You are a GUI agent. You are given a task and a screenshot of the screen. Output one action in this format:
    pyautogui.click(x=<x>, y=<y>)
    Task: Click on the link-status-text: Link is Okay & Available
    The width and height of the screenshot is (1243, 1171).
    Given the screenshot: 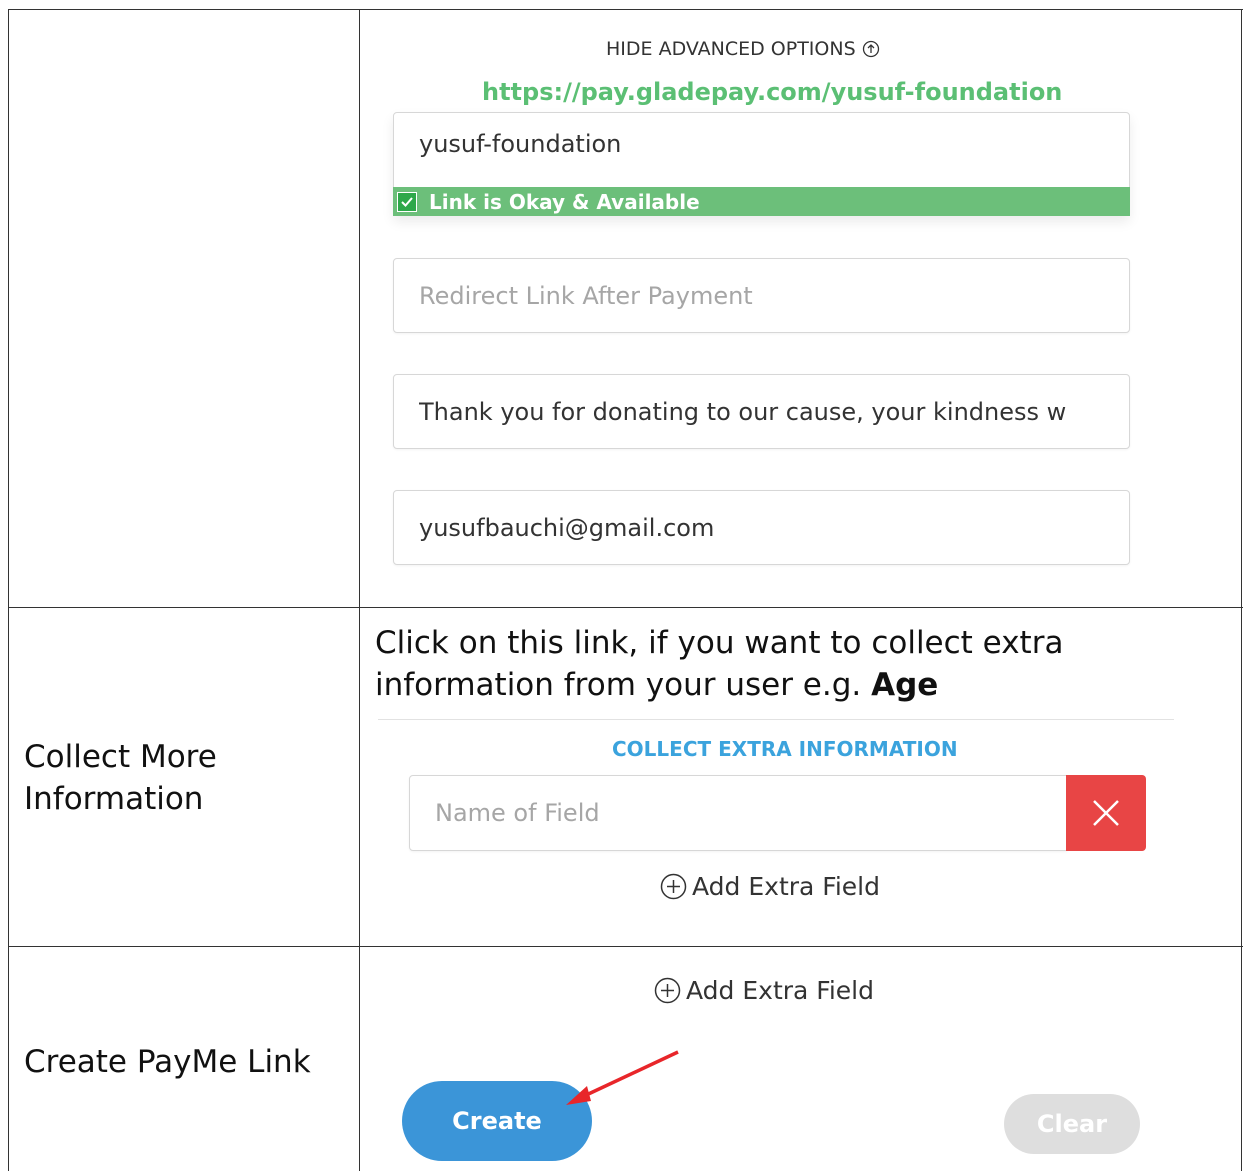 What is the action you would take?
    pyautogui.click(x=564, y=201)
    